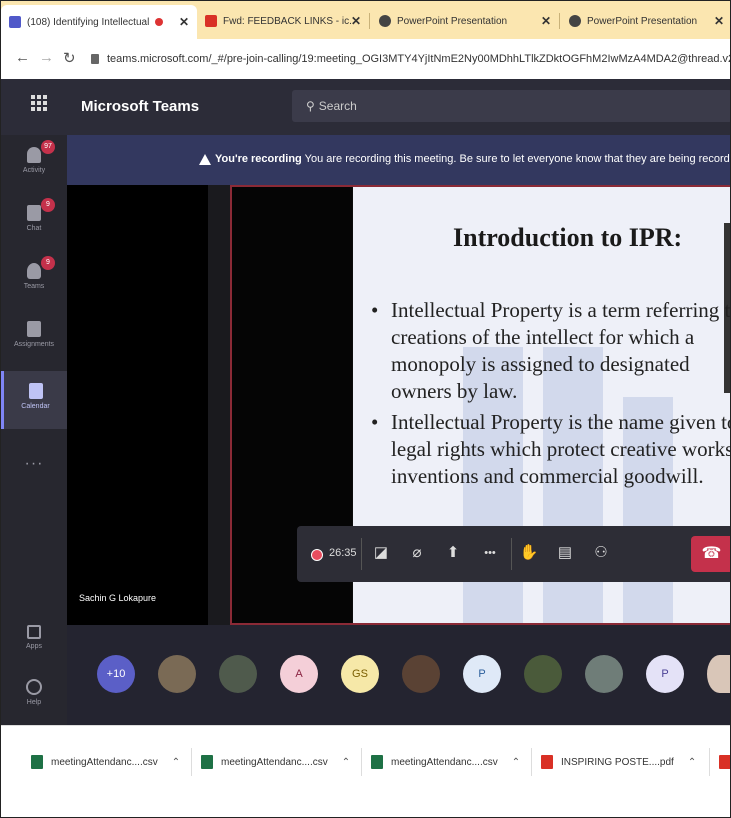 Image resolution: width=731 pixels, height=818 pixels. I want to click on rail-label: Teams, so click(34, 286).